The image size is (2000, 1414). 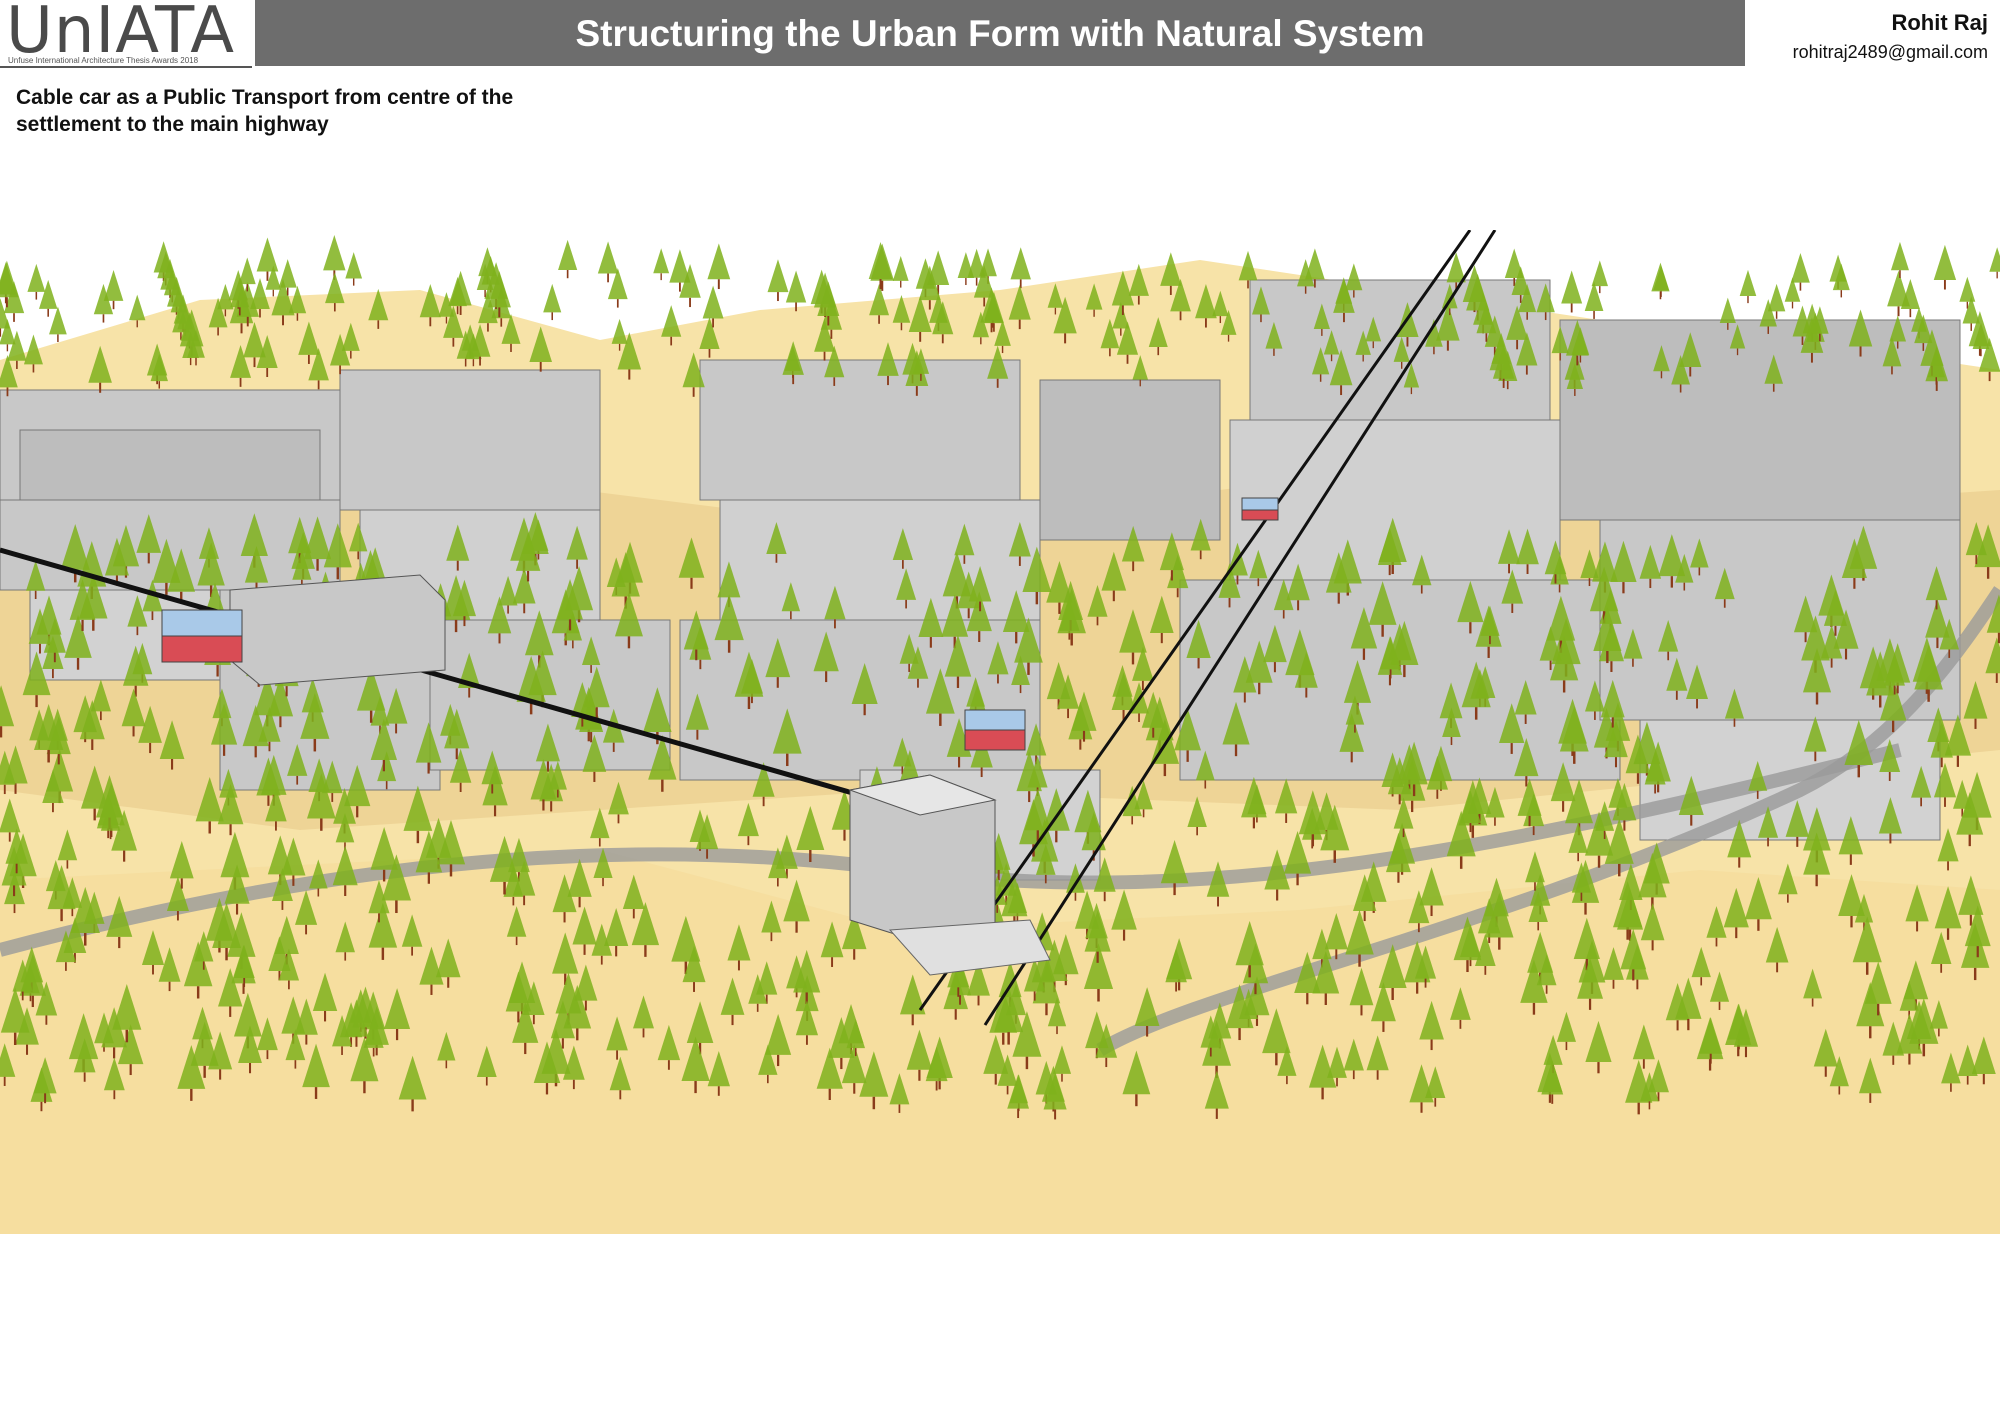 What do you see at coordinates (1890, 36) in the screenshot?
I see `author-block: Rohit Raj rohitraj2489@gmail.com` at bounding box center [1890, 36].